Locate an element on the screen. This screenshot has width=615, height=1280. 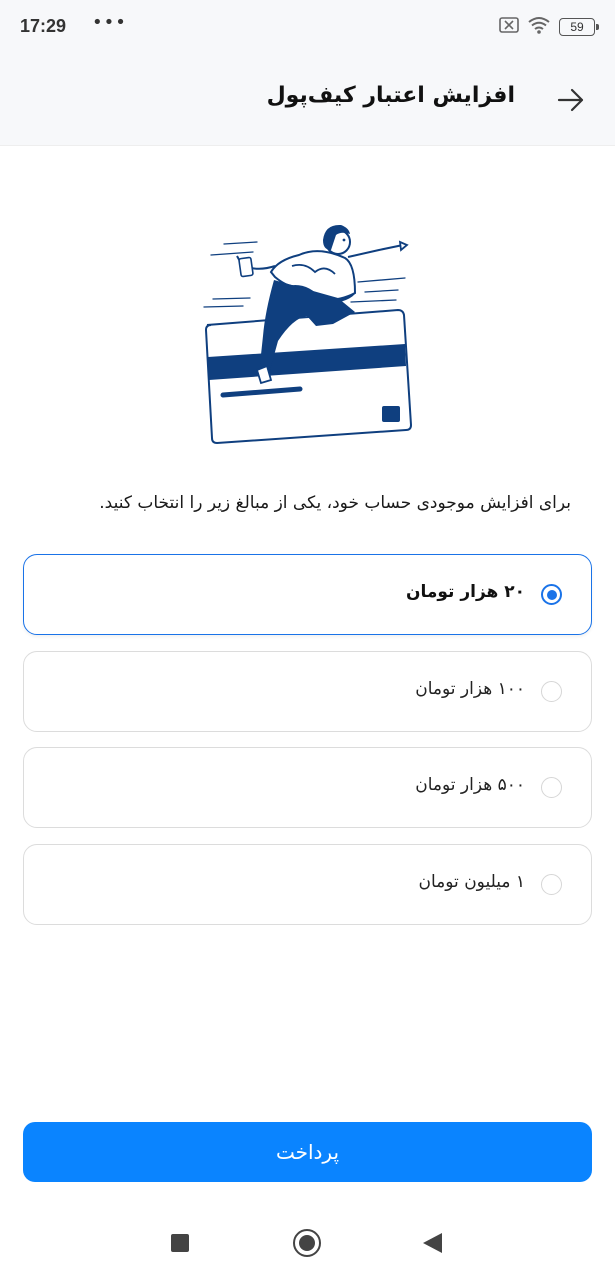
radio-button-selected is located at coordinates (551, 594).